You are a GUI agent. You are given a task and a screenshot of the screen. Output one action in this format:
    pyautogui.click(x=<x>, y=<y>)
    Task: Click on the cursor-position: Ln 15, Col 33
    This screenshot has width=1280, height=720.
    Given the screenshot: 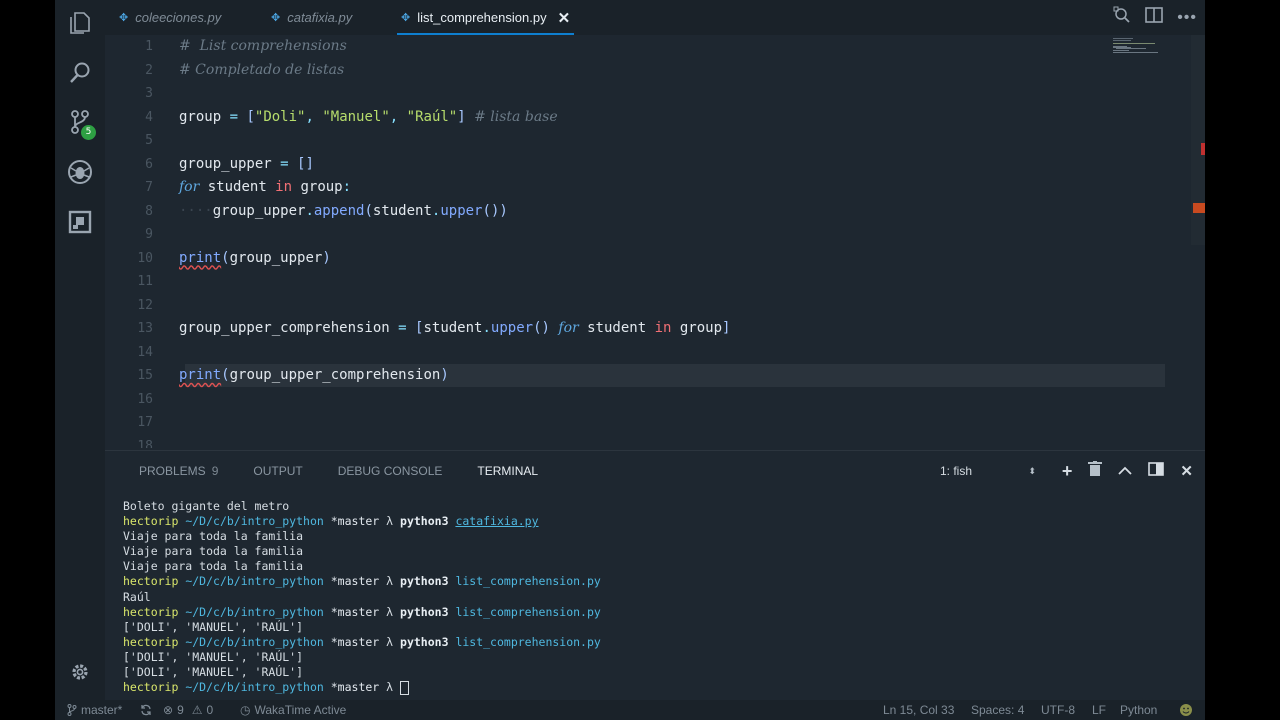 What is the action you would take?
    pyautogui.click(x=918, y=710)
    